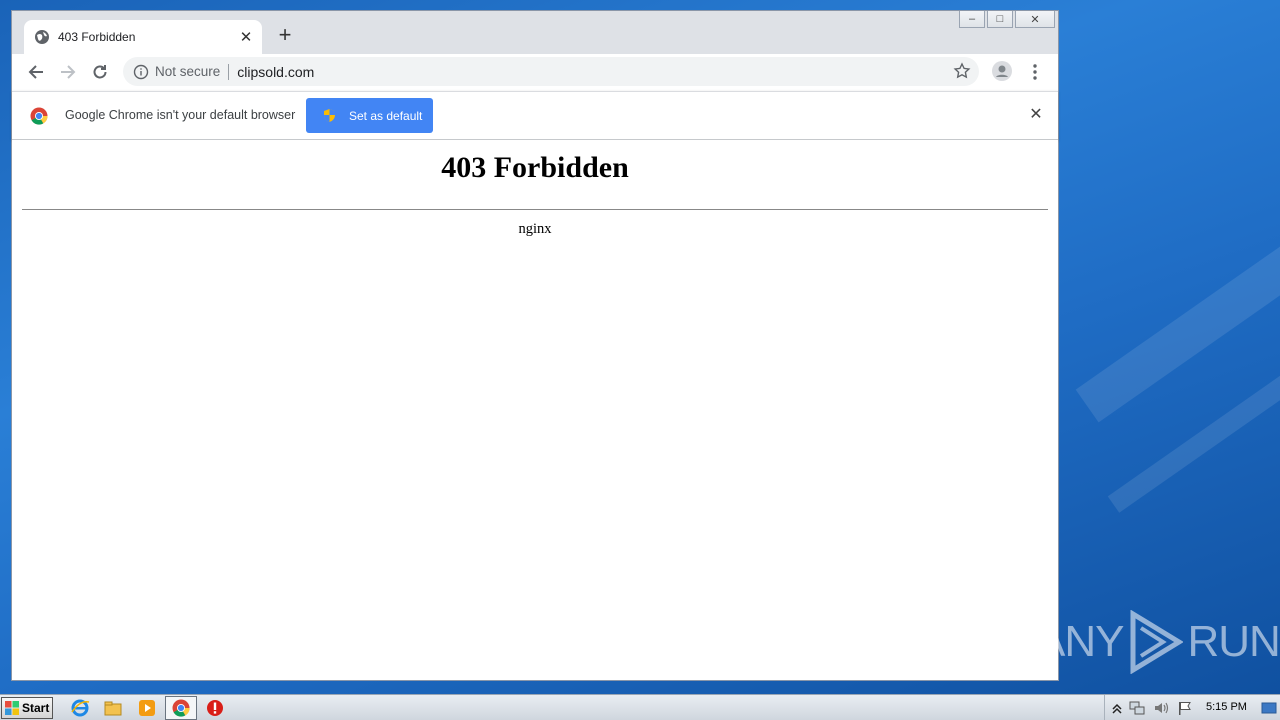  I want to click on chrome-taskbar-button, so click(181, 708).